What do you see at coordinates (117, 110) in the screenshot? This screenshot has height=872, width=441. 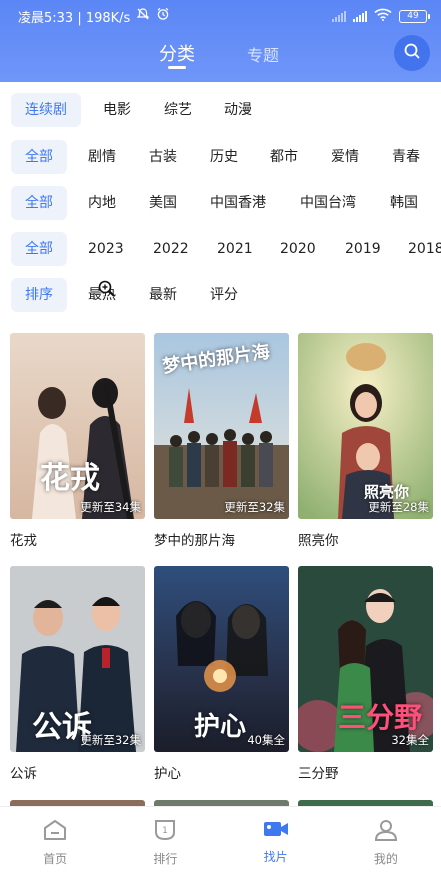 I see `filter-option: 电影` at bounding box center [117, 110].